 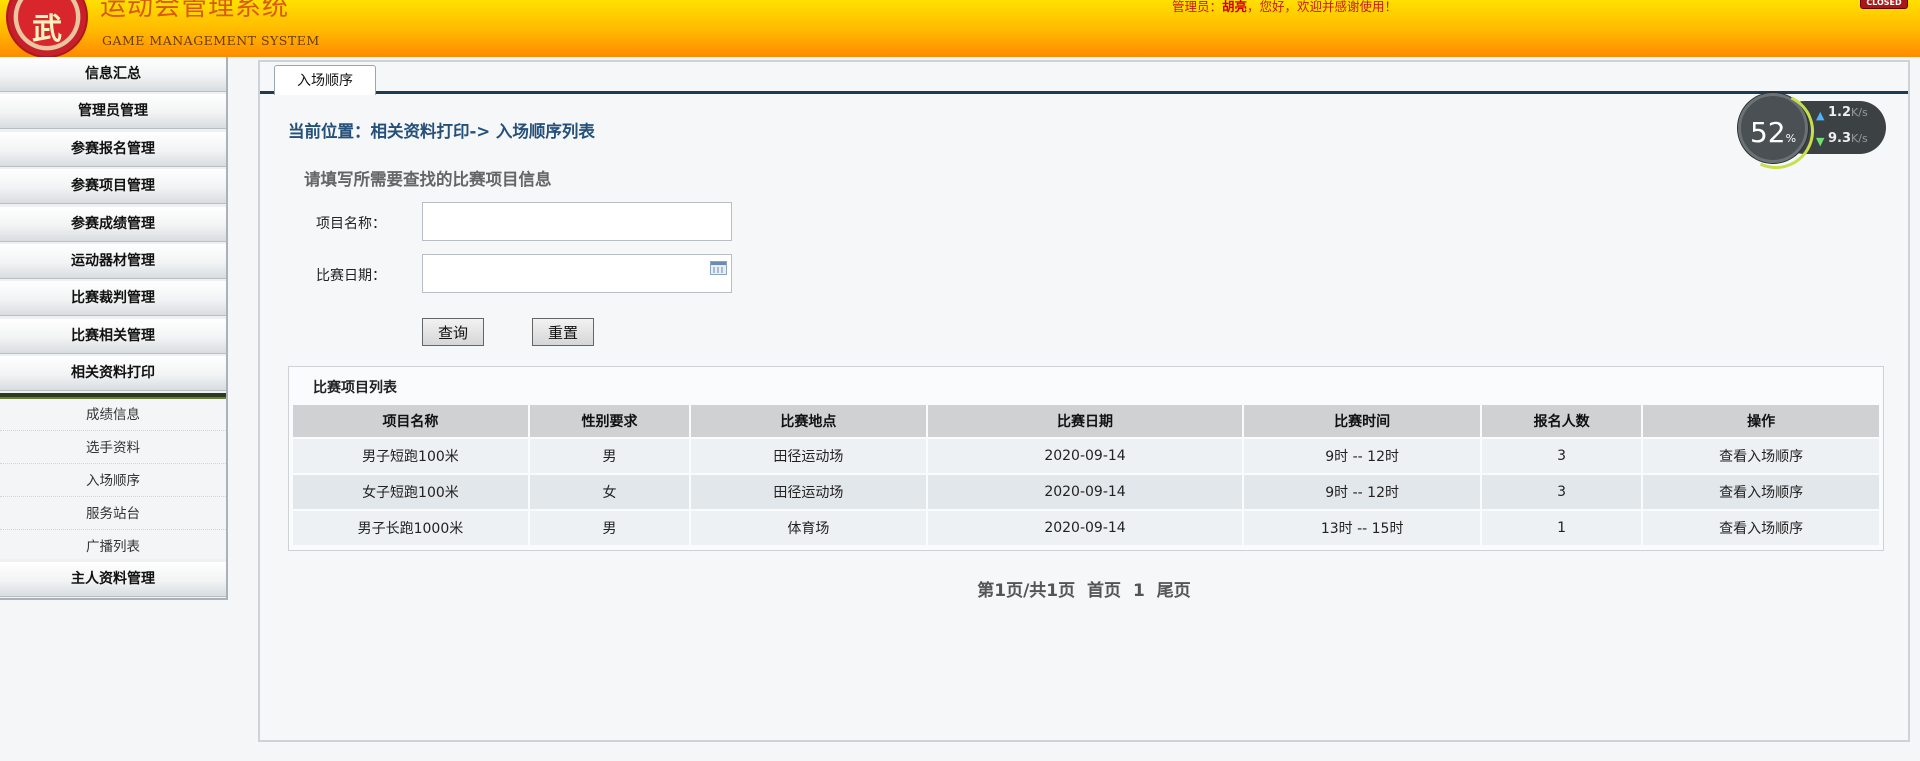 I want to click on tab-bar: 入场顺序, so click(x=1084, y=78).